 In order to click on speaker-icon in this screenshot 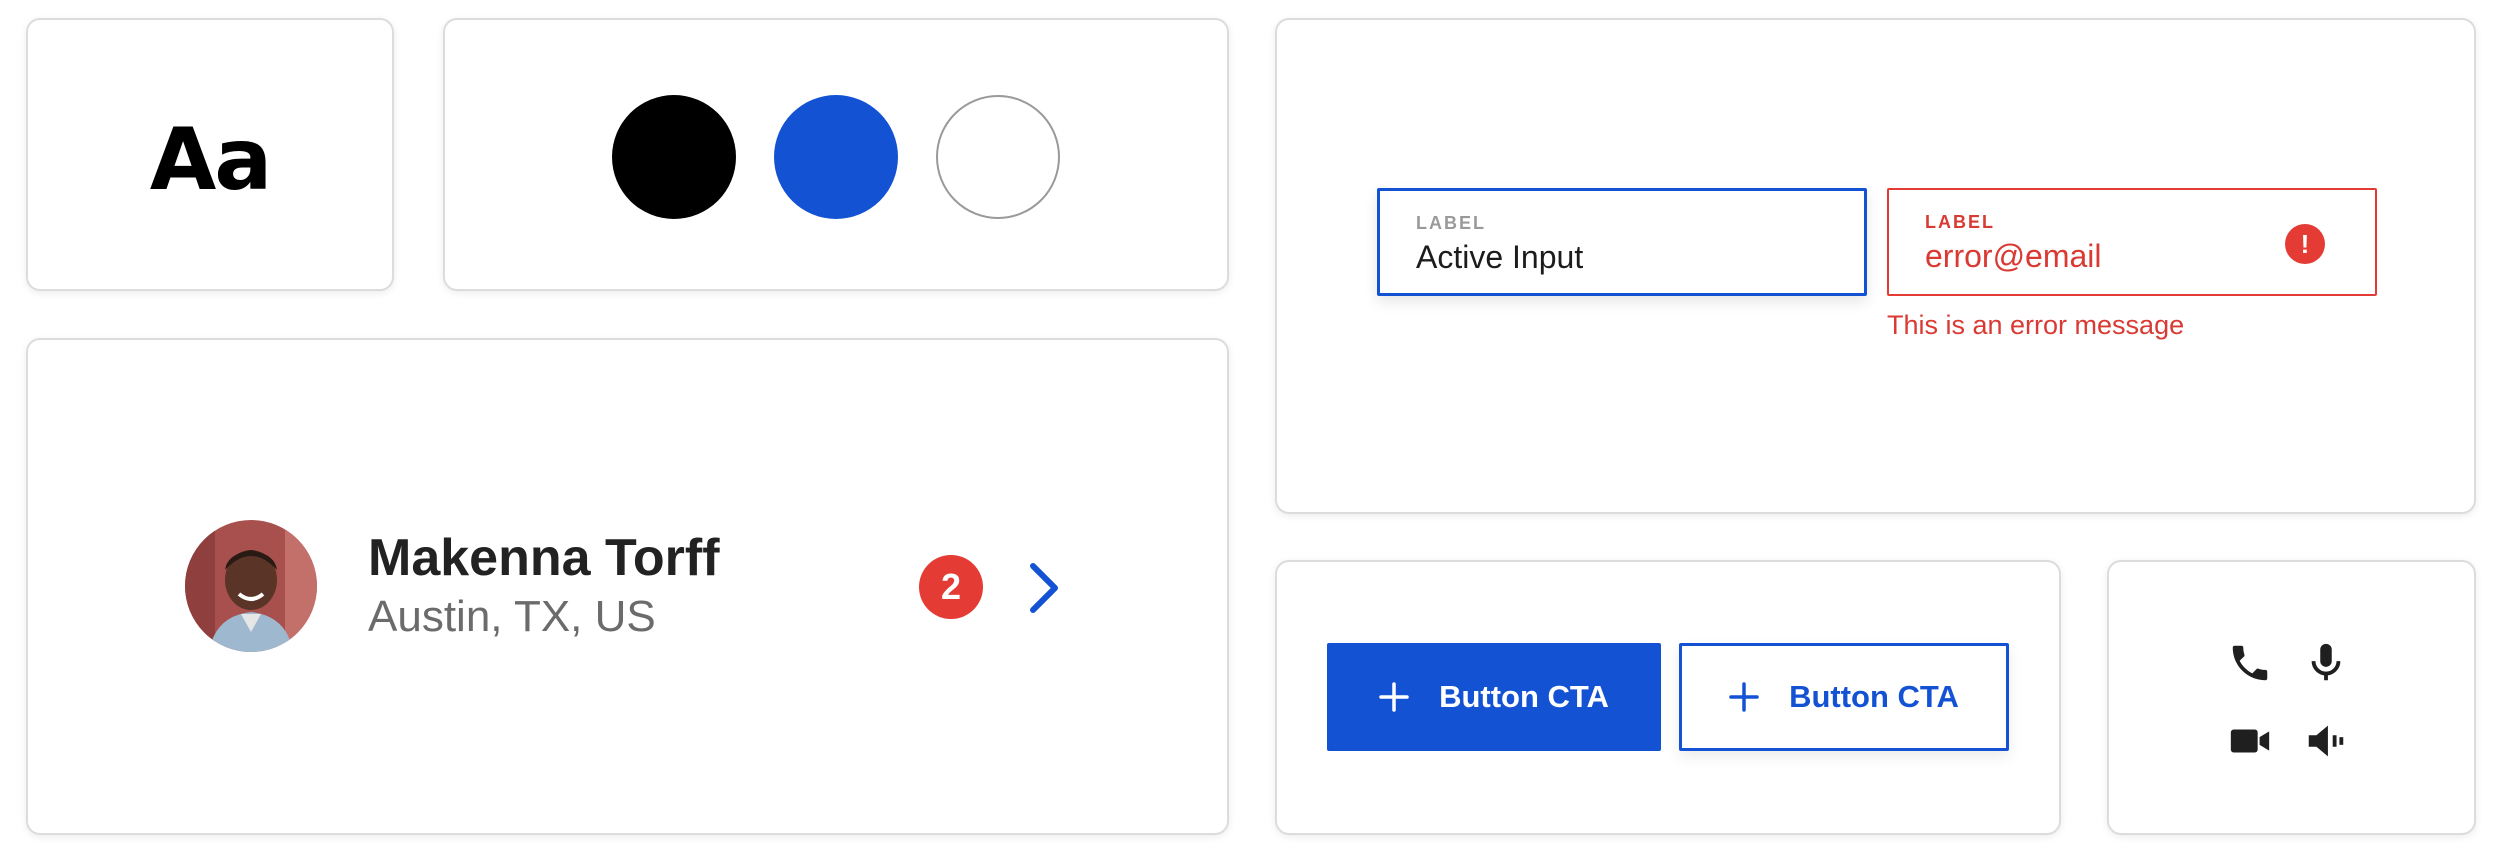, I will do `click(2326, 741)`.